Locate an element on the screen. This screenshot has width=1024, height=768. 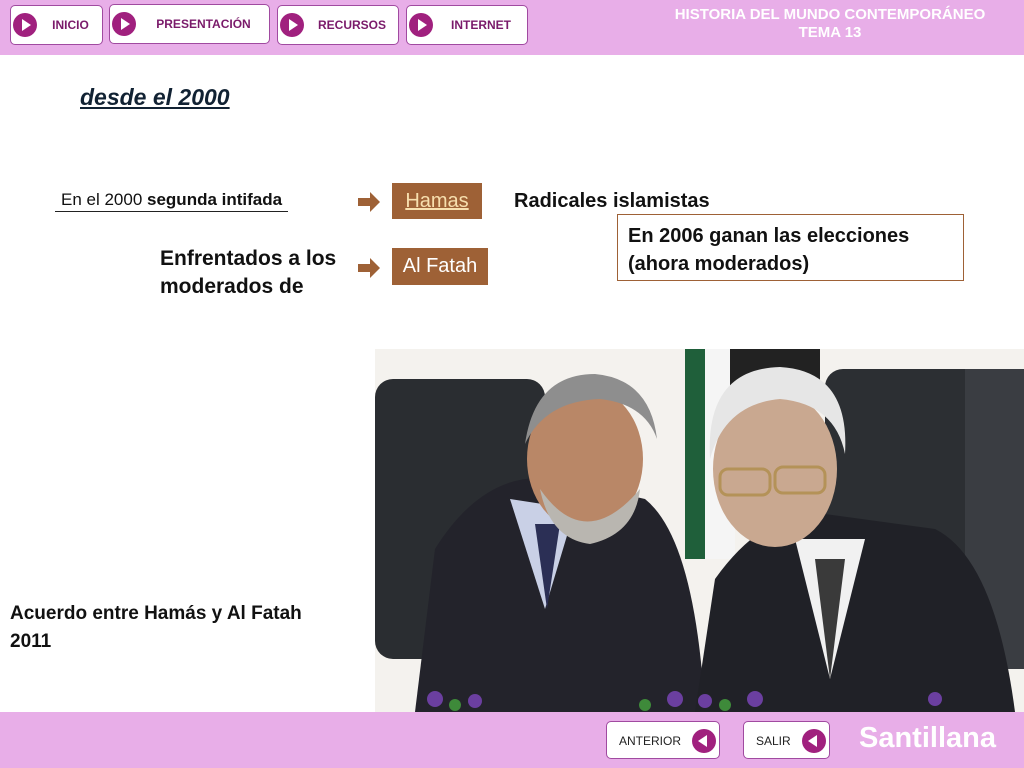
nav-recursos-button: RECURSOS is located at coordinates (338, 25).